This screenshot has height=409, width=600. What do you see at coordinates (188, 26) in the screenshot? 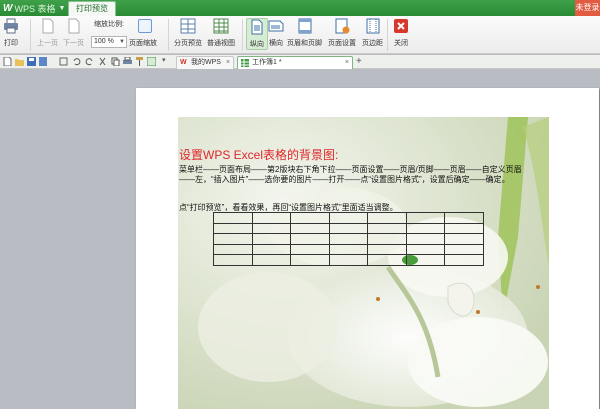
I see `page-break-icon` at bounding box center [188, 26].